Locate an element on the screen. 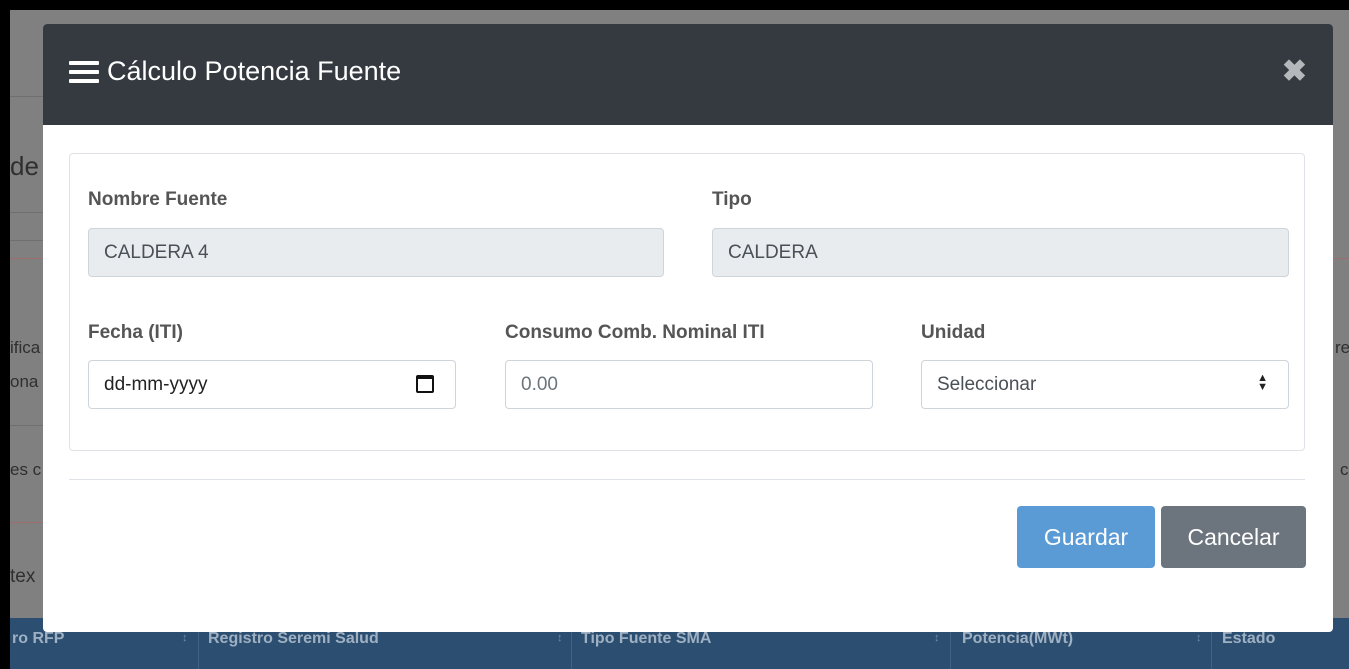 This screenshot has height=669, width=1349. bg-table-header-cell: Registro Seremi Salud is located at coordinates (293, 638).